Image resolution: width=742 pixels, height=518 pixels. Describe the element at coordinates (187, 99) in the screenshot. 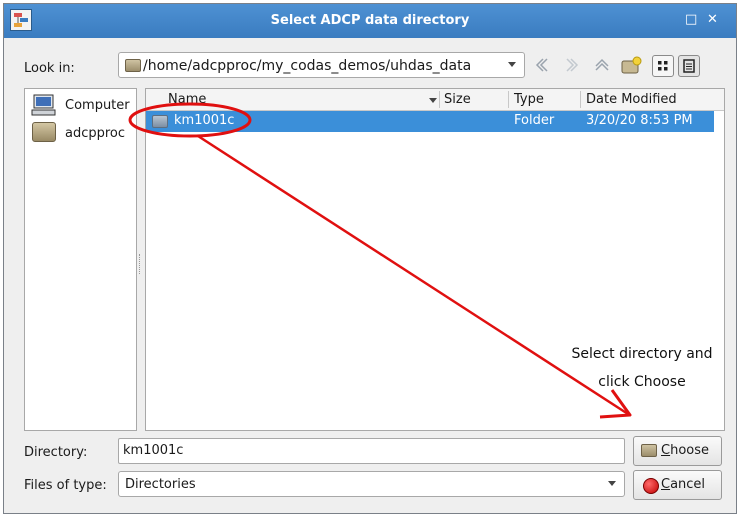

I see `column-name: Name` at that location.